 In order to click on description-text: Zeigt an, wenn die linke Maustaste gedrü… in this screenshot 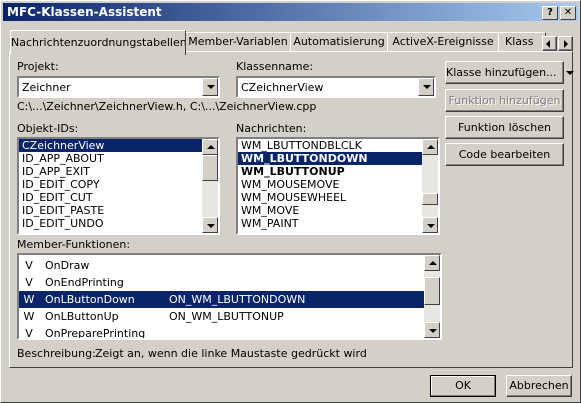, I will do `click(231, 353)`.